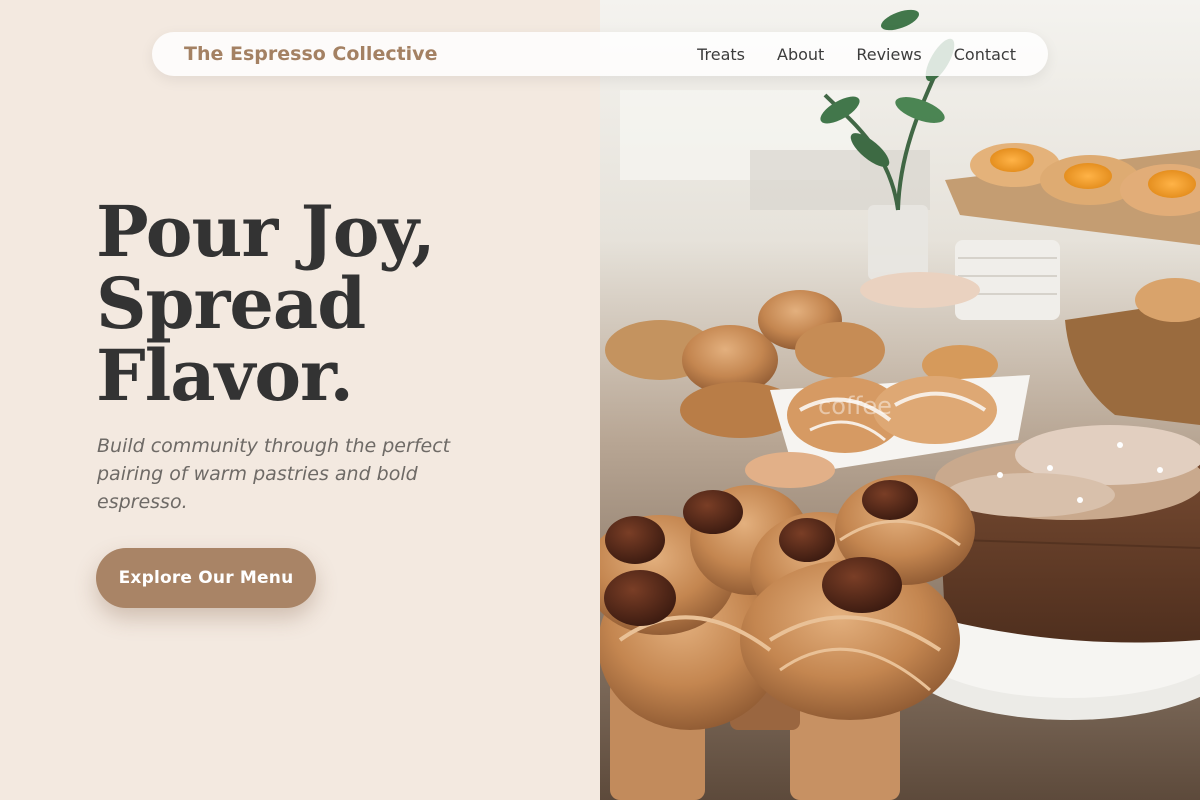 The width and height of the screenshot is (1200, 800). Describe the element at coordinates (888, 54) in the screenshot. I see `nav-link-reviews: Reviews` at that location.